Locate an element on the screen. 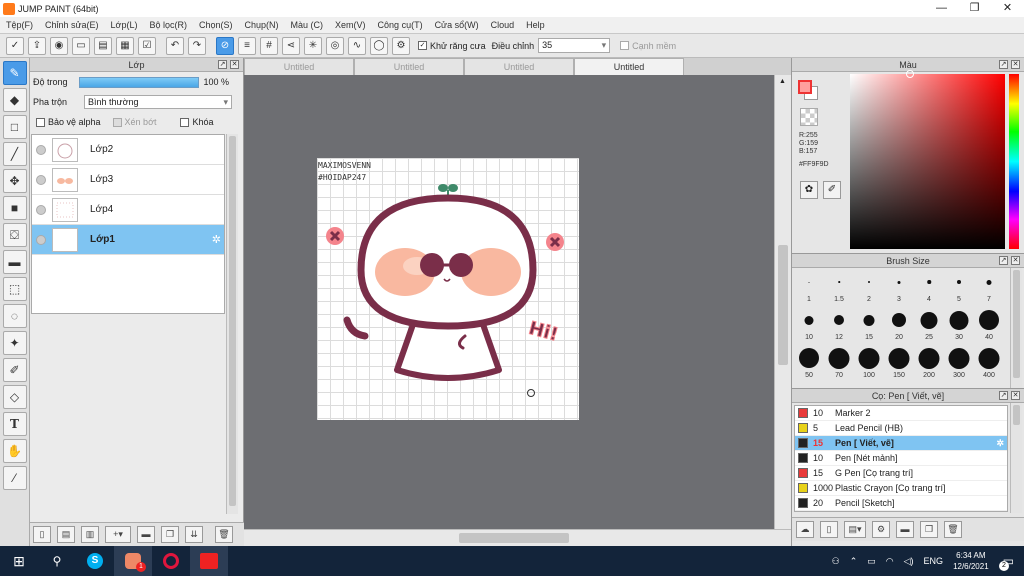 This screenshot has height=576, width=1024. ellipse-icon: ◯ is located at coordinates (379, 45).